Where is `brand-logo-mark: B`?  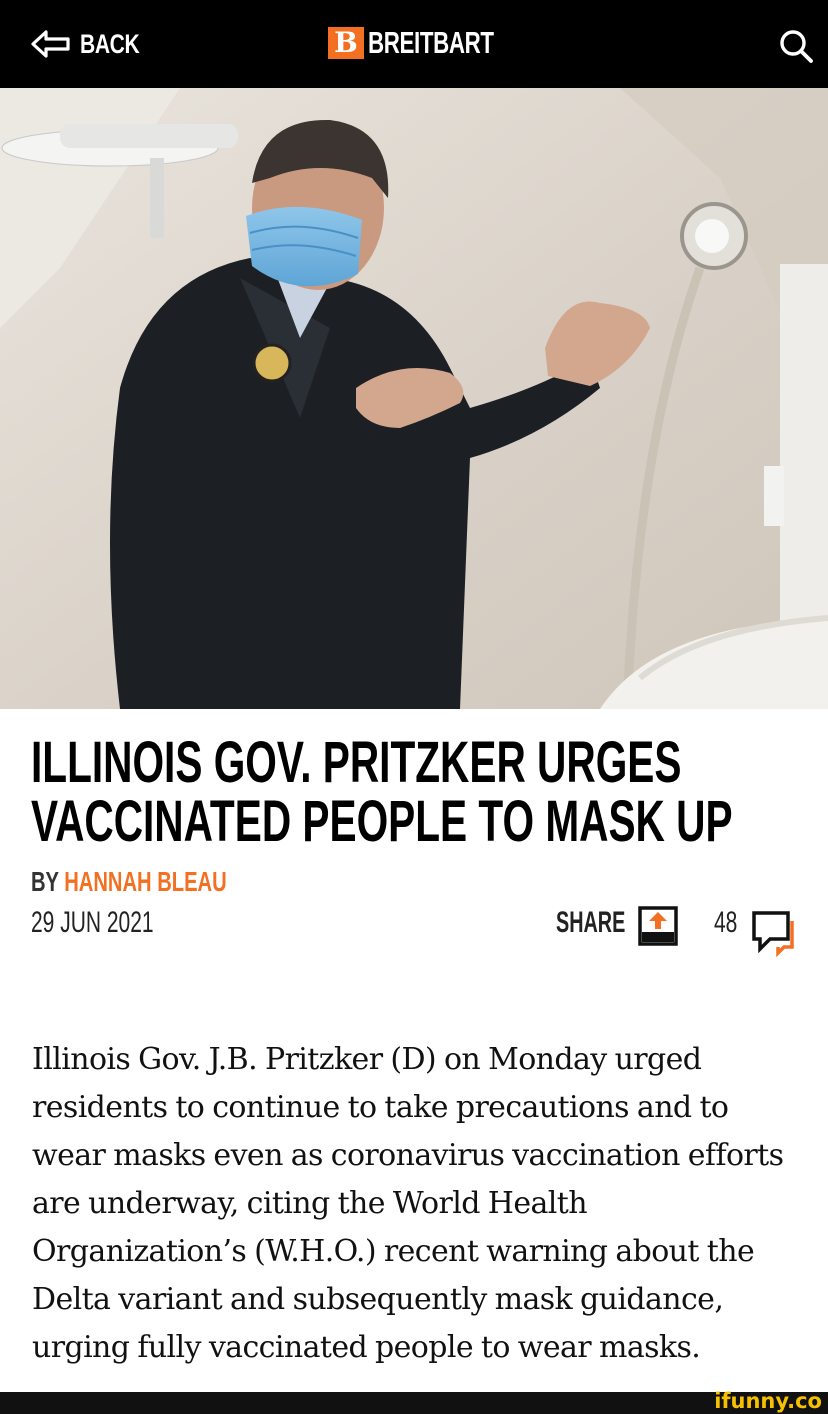 brand-logo-mark: B is located at coordinates (346, 43).